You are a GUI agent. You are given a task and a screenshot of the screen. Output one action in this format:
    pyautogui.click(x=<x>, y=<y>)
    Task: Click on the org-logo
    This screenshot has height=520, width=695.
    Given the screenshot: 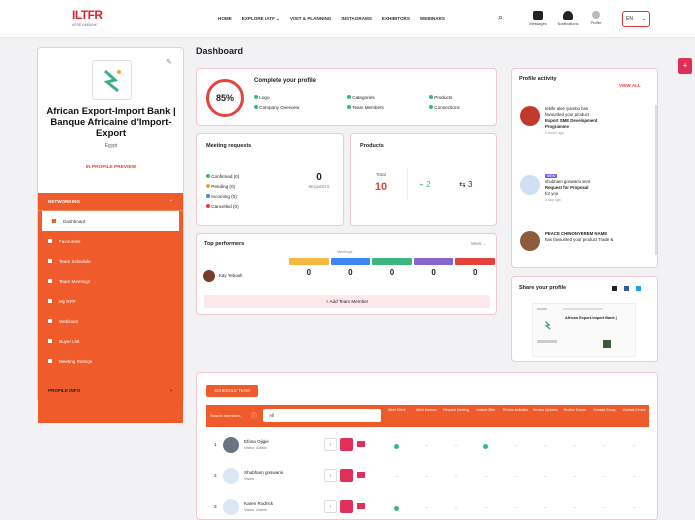 What is the action you would take?
    pyautogui.click(x=112, y=80)
    